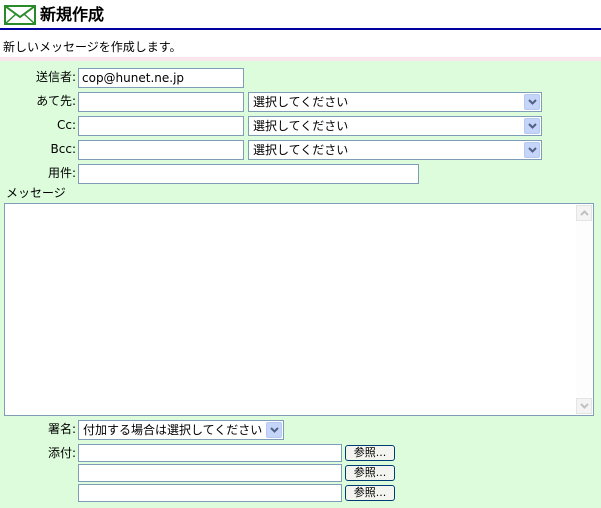 This screenshot has width=601, height=508. Describe the element at coordinates (92, 47) in the screenshot. I see `intro-text: 新しいメッセージを作成します。` at that location.